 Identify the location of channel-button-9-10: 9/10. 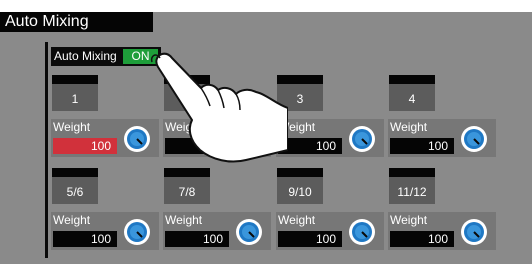
(300, 186).